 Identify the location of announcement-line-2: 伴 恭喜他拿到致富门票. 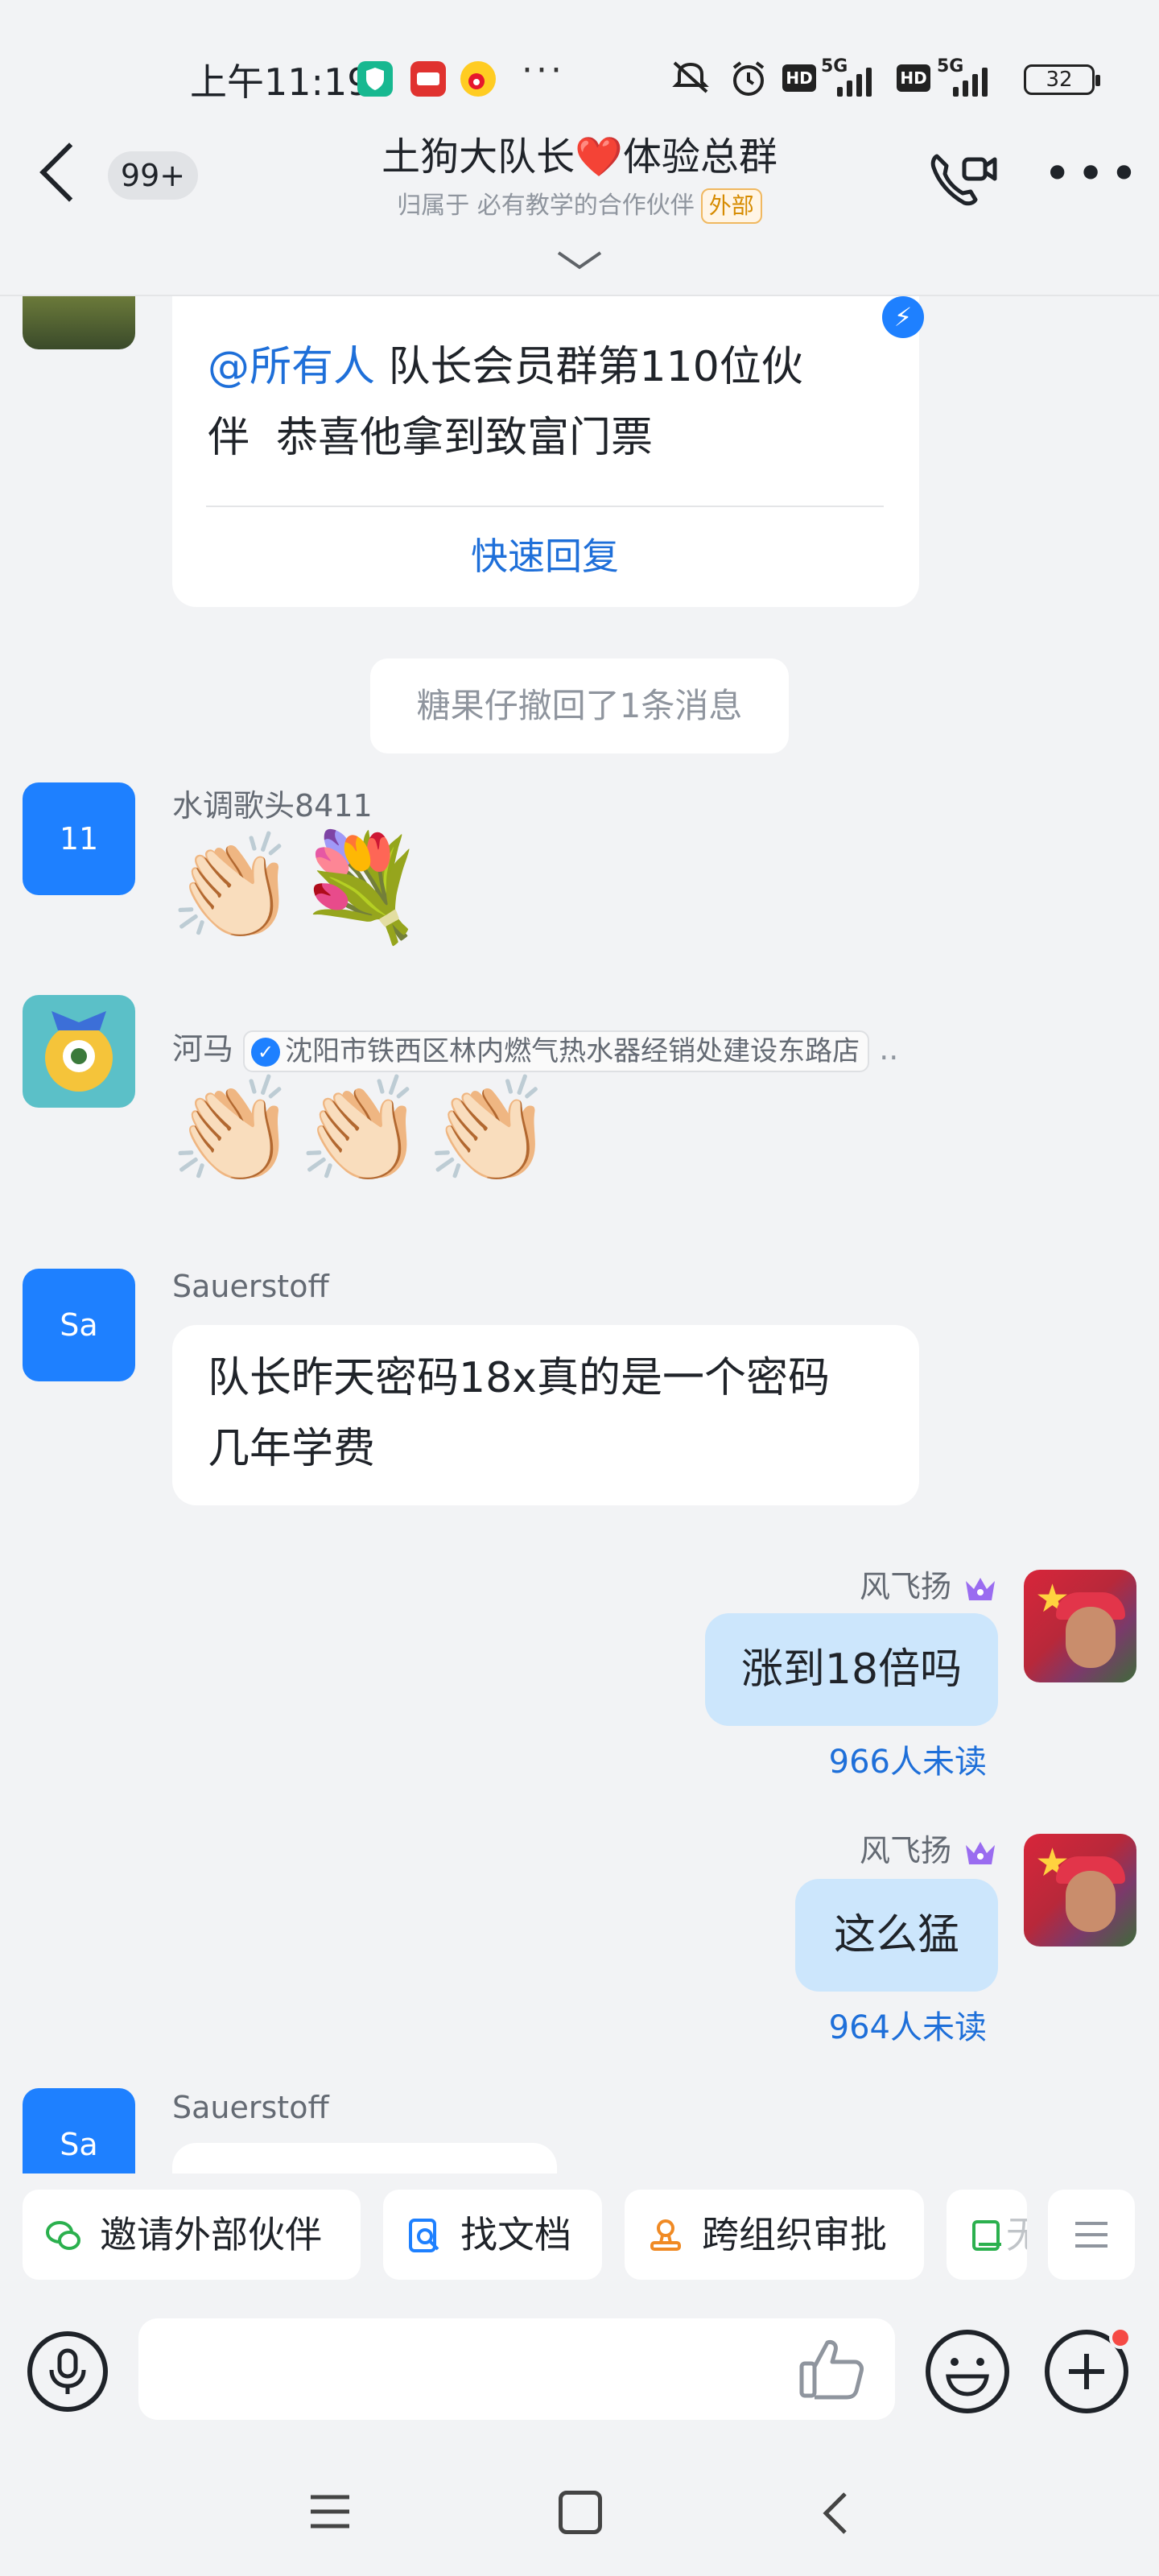
(431, 438).